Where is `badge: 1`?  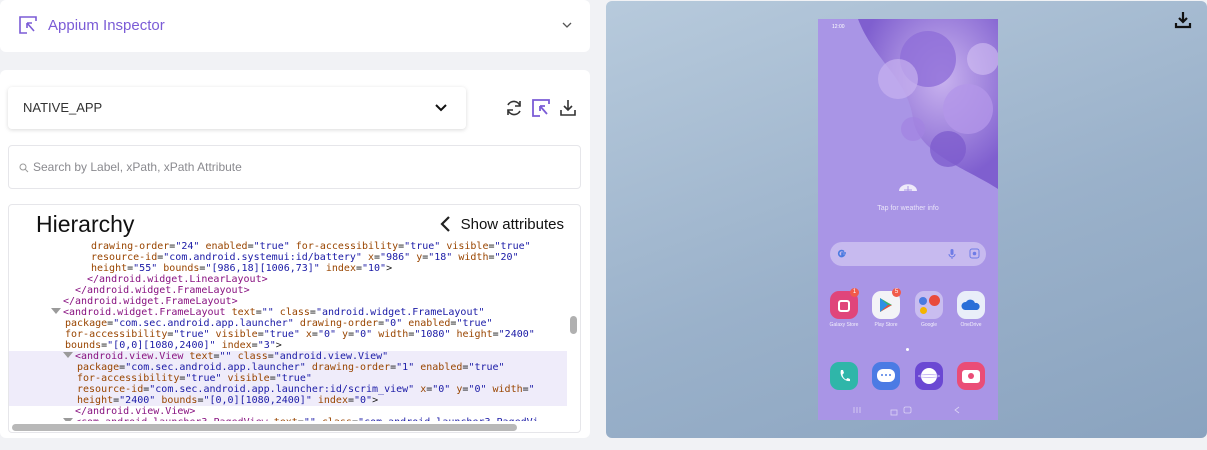 badge: 1 is located at coordinates (854, 292).